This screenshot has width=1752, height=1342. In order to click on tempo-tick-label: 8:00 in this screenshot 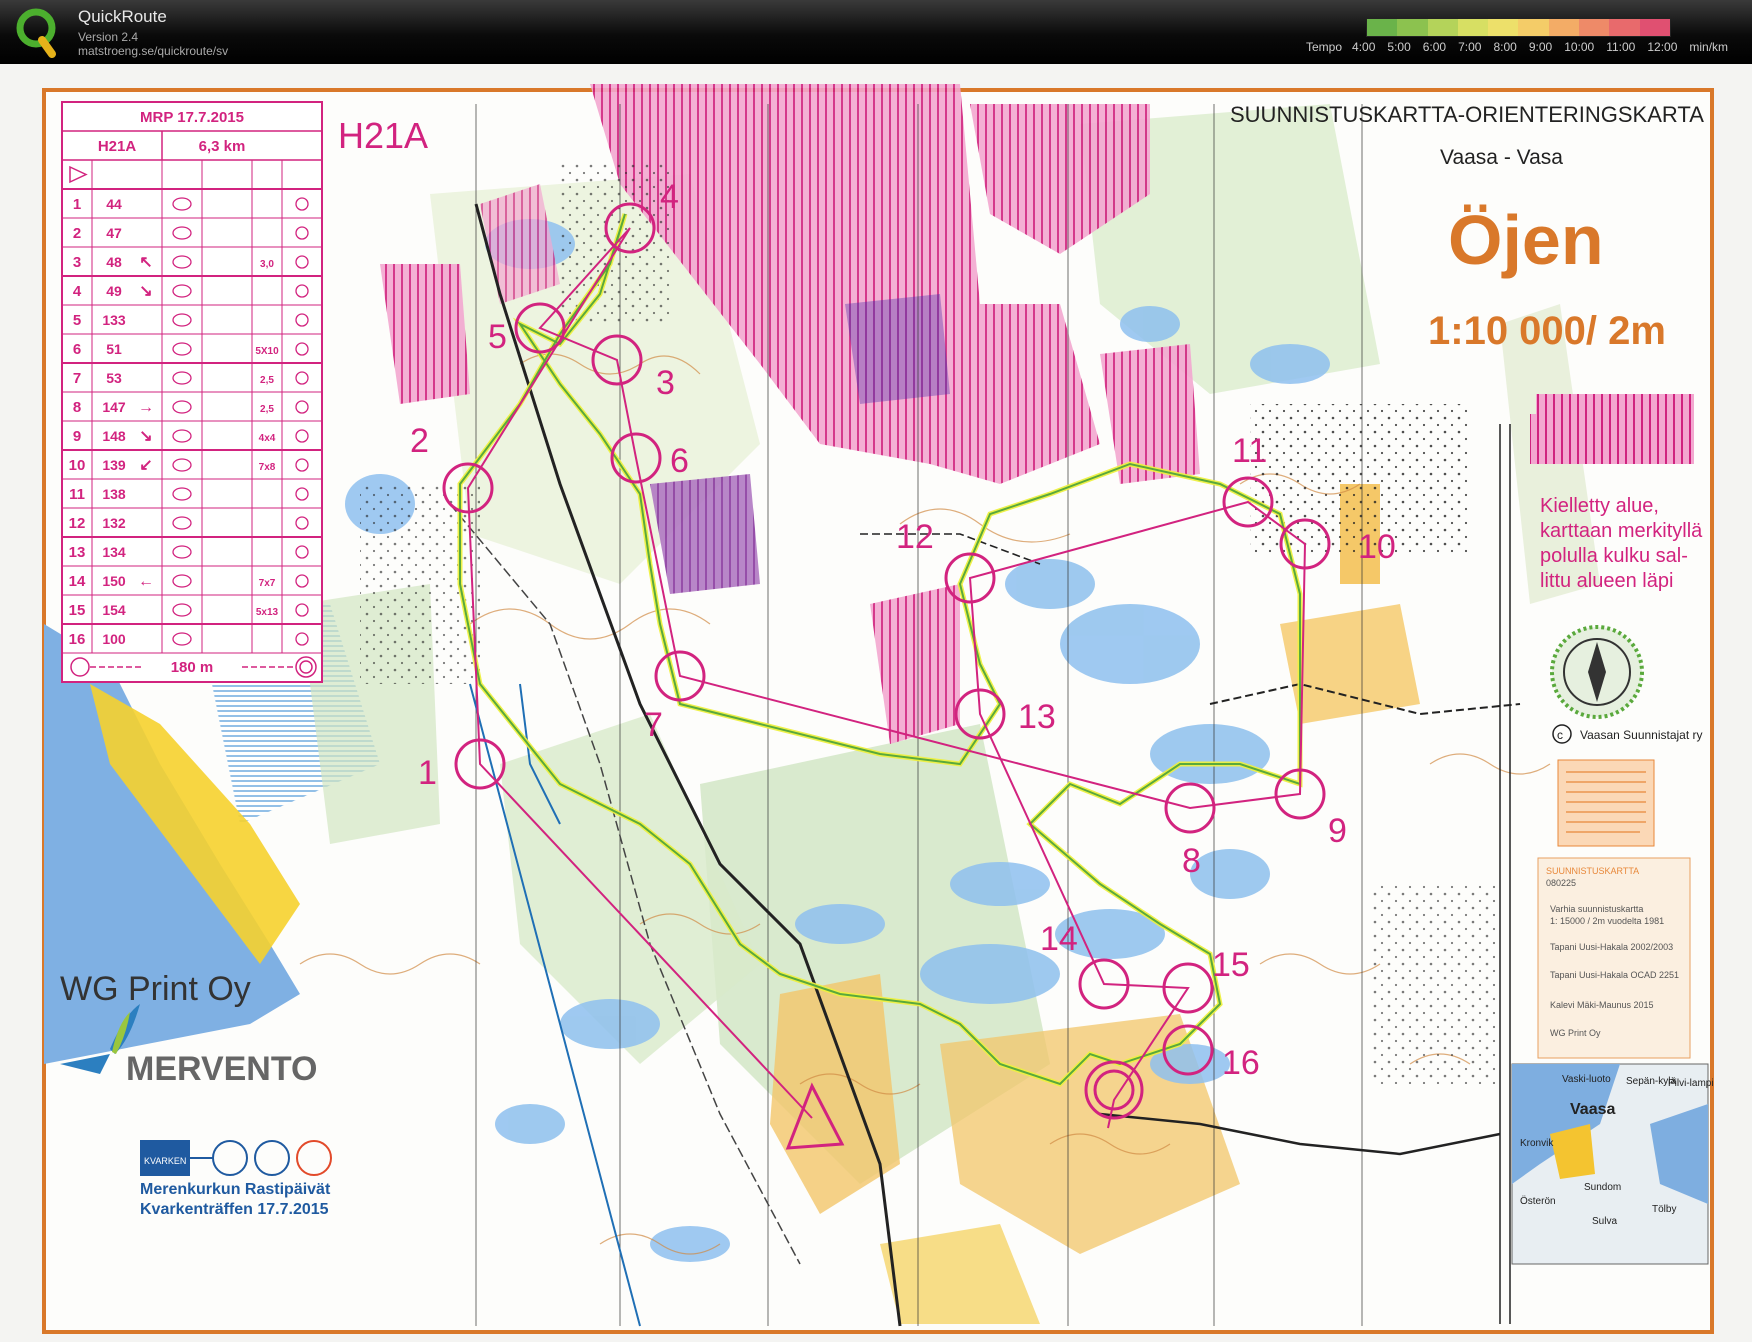, I will do `click(1505, 47)`.